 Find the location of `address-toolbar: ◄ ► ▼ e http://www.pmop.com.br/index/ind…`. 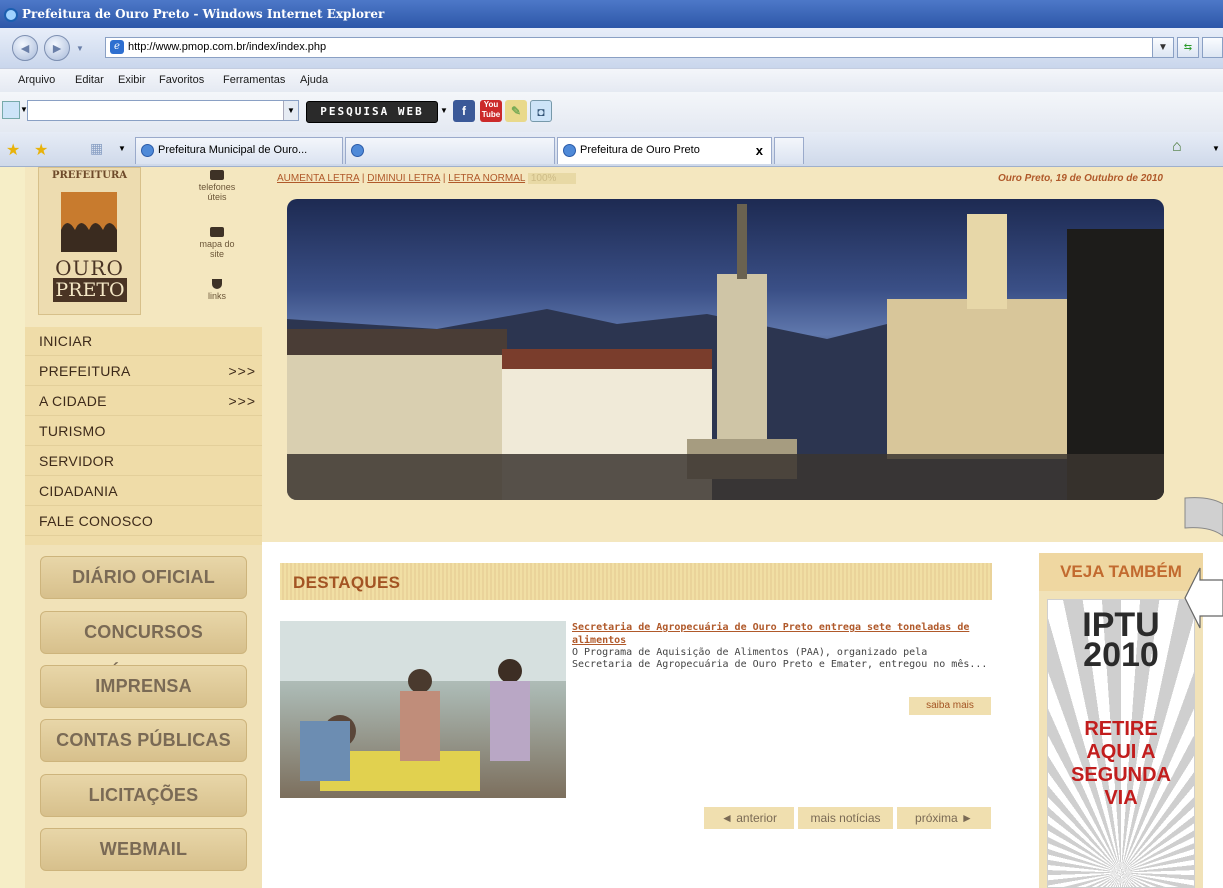

address-toolbar: ◄ ► ▼ e http://www.pmop.com.br/index/ind… is located at coordinates (611, 48).